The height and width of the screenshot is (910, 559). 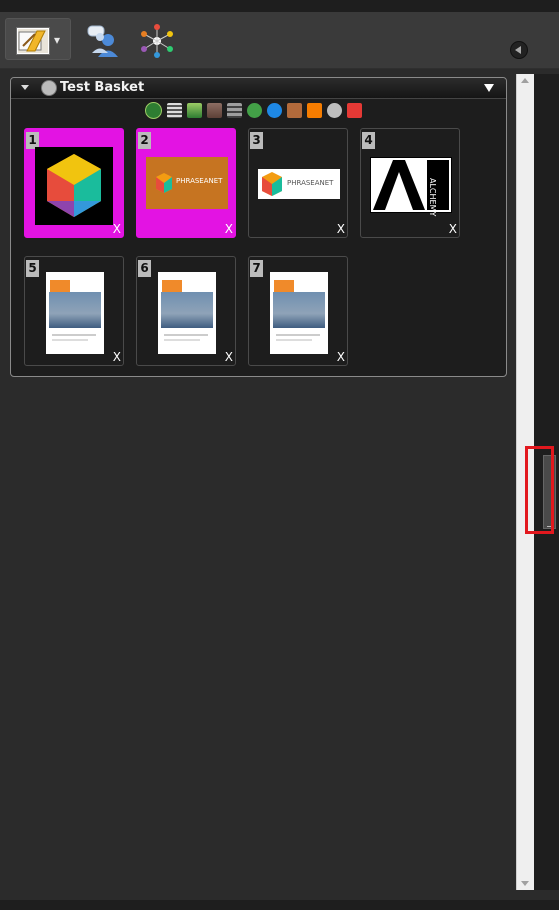 I want to click on item-number: 6, so click(x=144, y=268).